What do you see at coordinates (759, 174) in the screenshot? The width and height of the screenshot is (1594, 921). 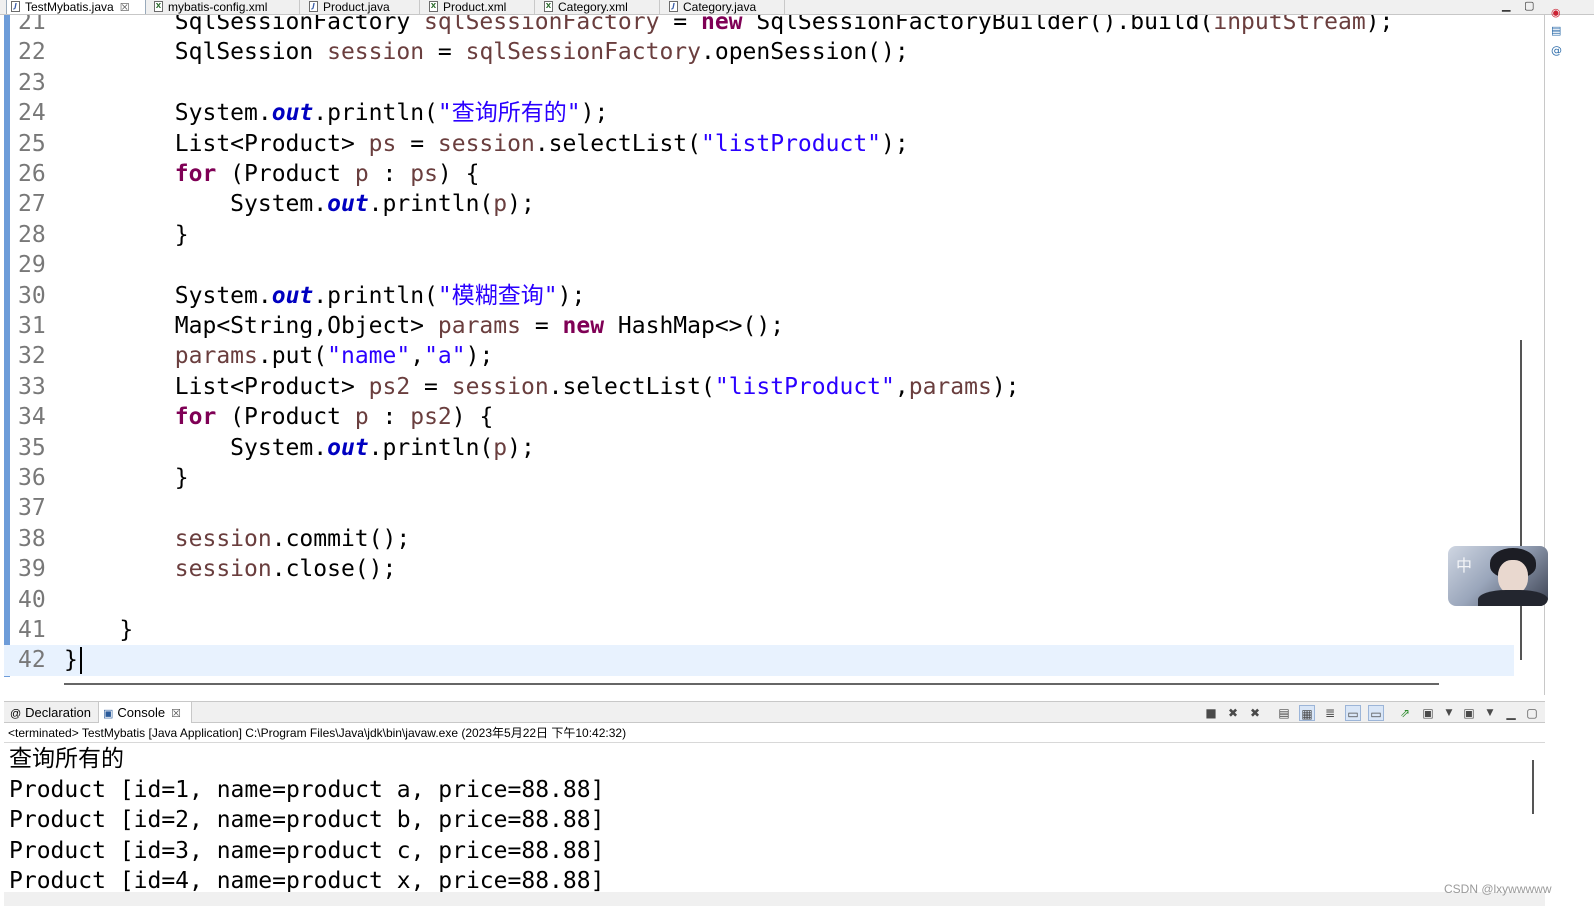 I see `code-line: 26 for (Product p : ps) {` at bounding box center [759, 174].